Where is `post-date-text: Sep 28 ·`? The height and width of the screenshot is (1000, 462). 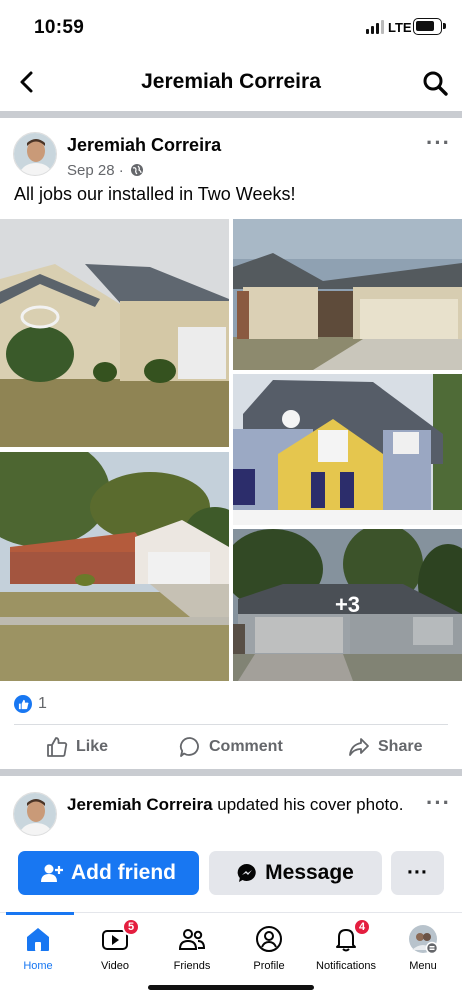
post-date-text: Sep 28 · is located at coordinates (95, 170).